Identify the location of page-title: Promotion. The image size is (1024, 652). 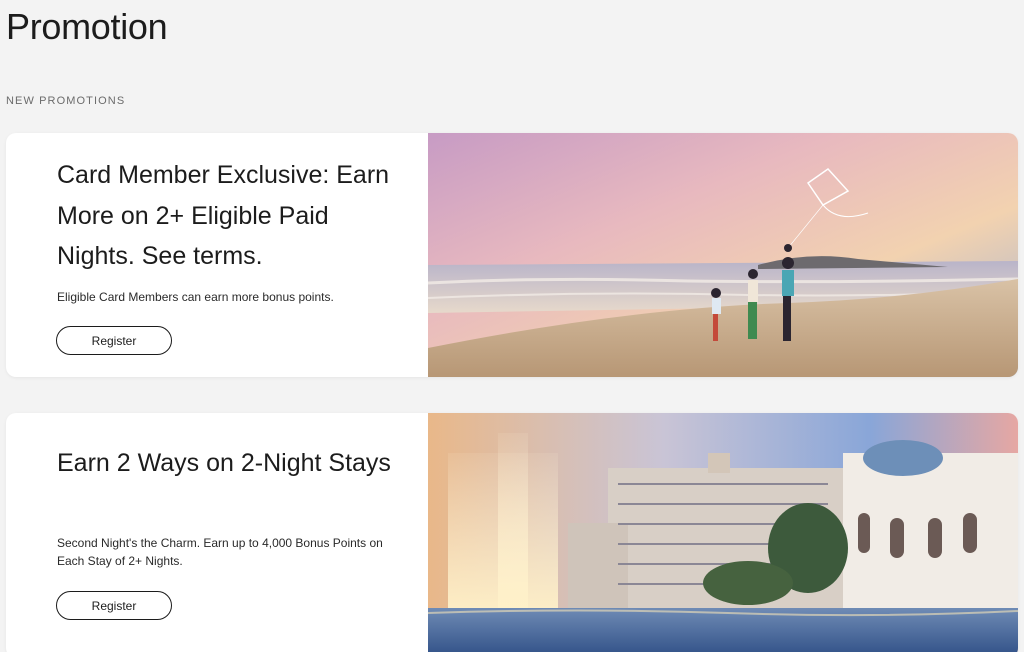
(87, 26).